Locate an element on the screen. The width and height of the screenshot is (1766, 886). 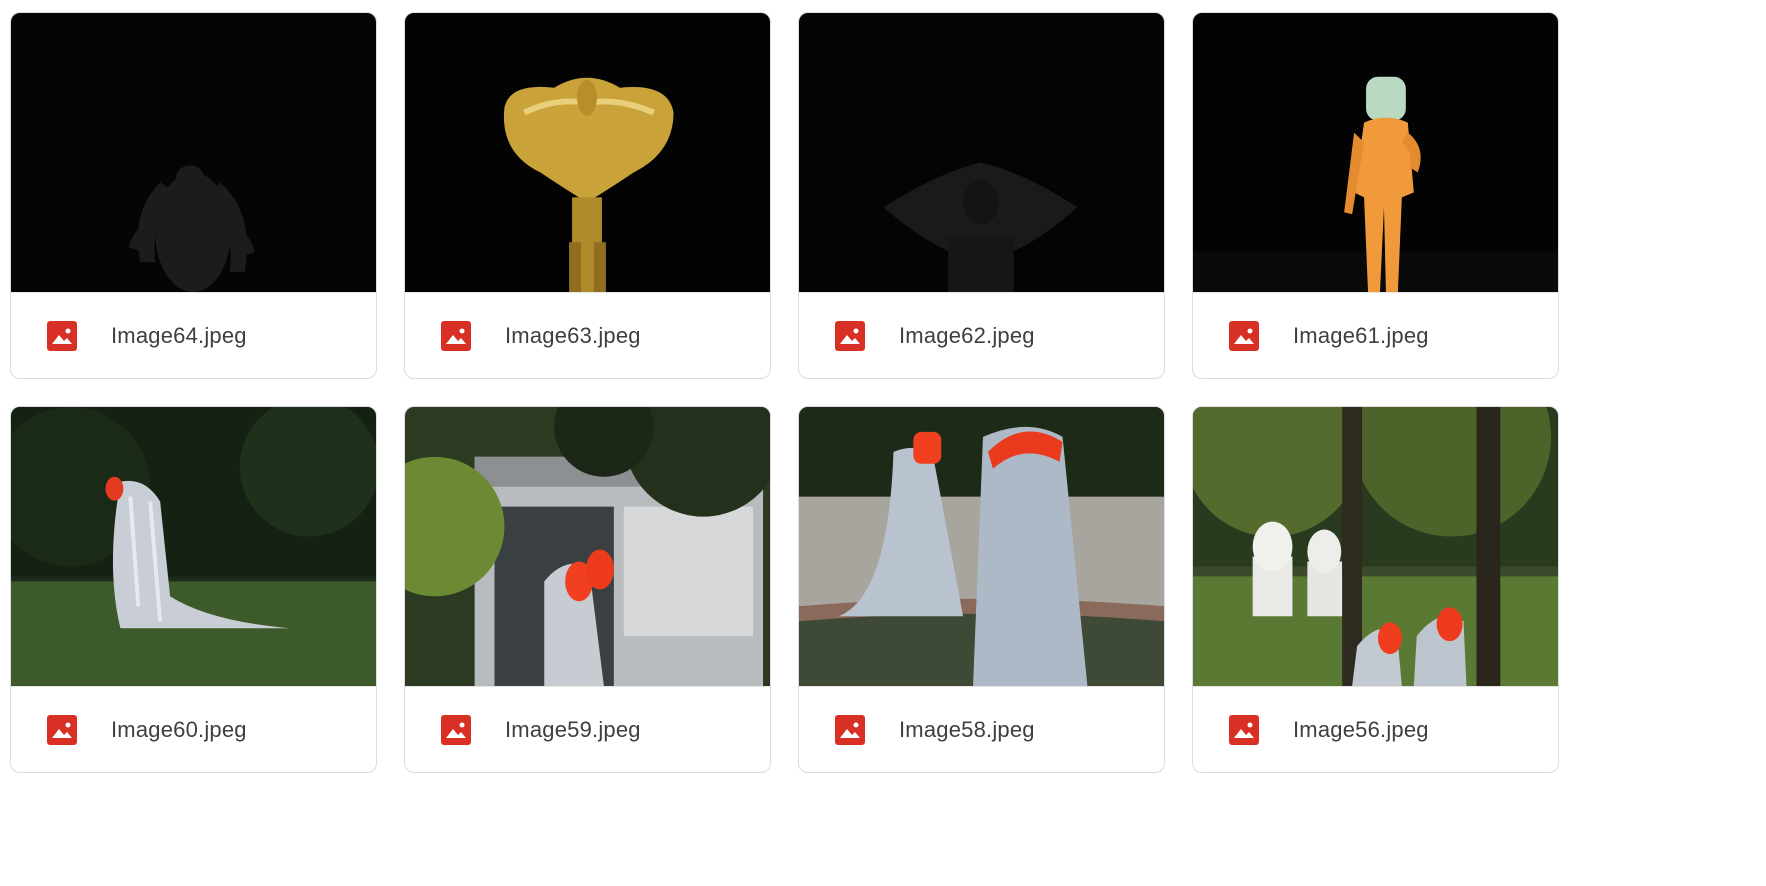
file-card: Image58.jpeg is located at coordinates (981, 589).